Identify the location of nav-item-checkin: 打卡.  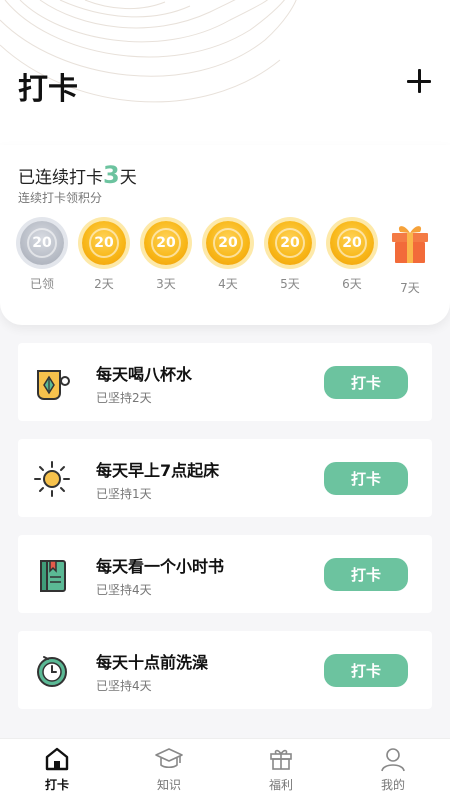
(57, 772).